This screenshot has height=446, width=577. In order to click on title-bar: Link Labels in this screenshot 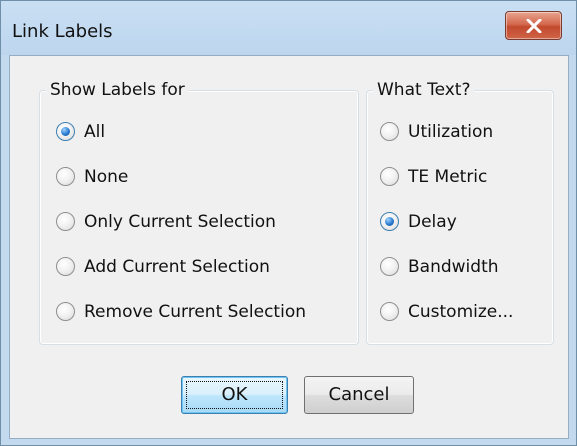, I will do `click(288, 28)`.